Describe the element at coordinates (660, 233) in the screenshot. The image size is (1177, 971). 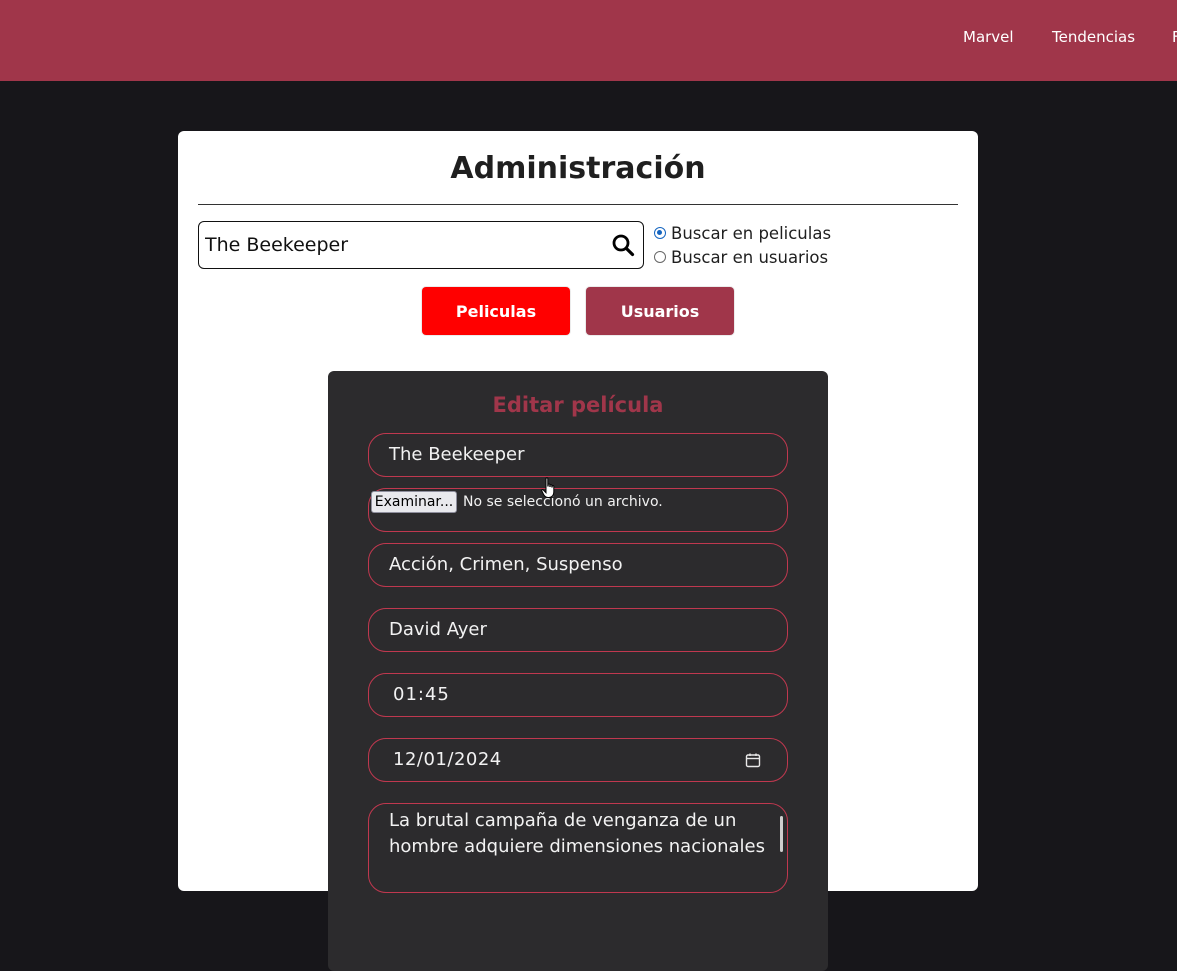
I see `radio-checked-icon` at that location.